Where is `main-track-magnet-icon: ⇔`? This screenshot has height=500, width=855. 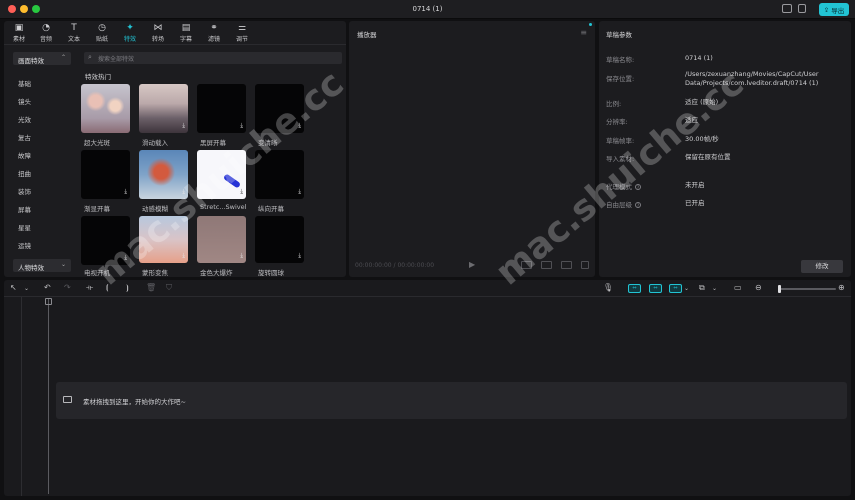 main-track-magnet-icon: ⇔ is located at coordinates (634, 288).